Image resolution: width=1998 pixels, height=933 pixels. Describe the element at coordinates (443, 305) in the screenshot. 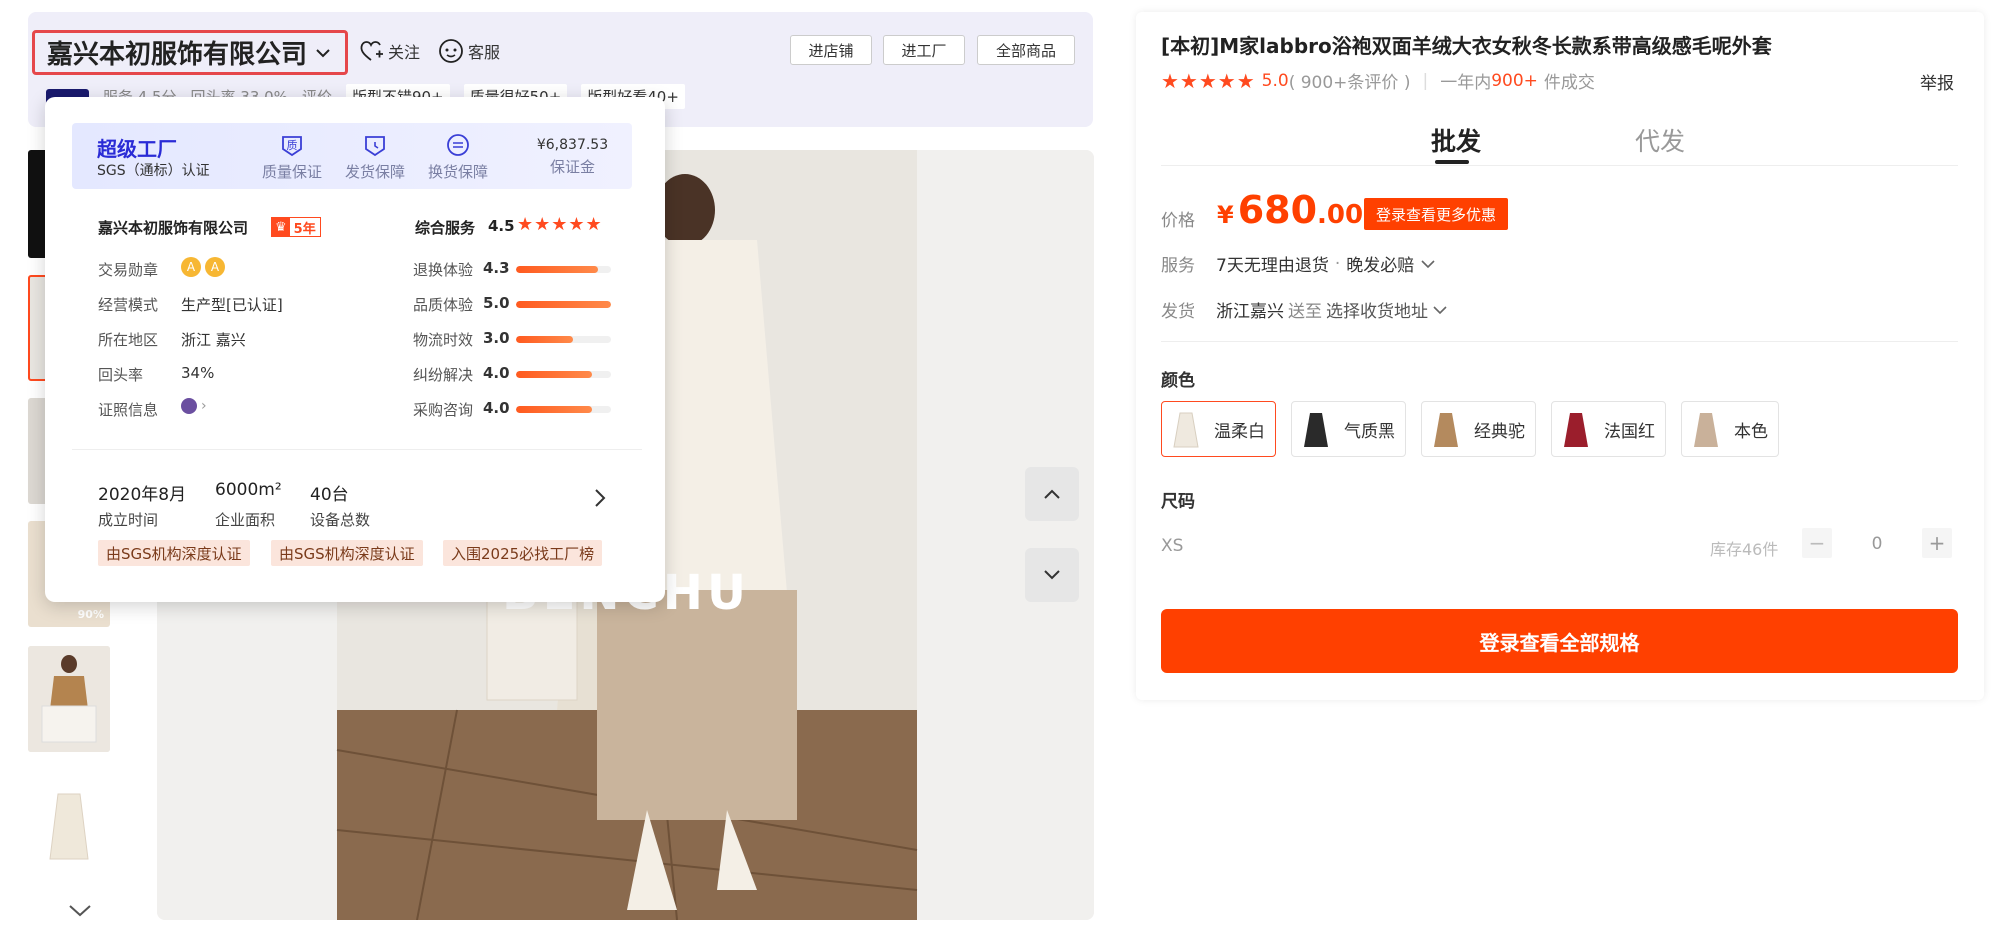

I see `score-label: 品质体验` at that location.